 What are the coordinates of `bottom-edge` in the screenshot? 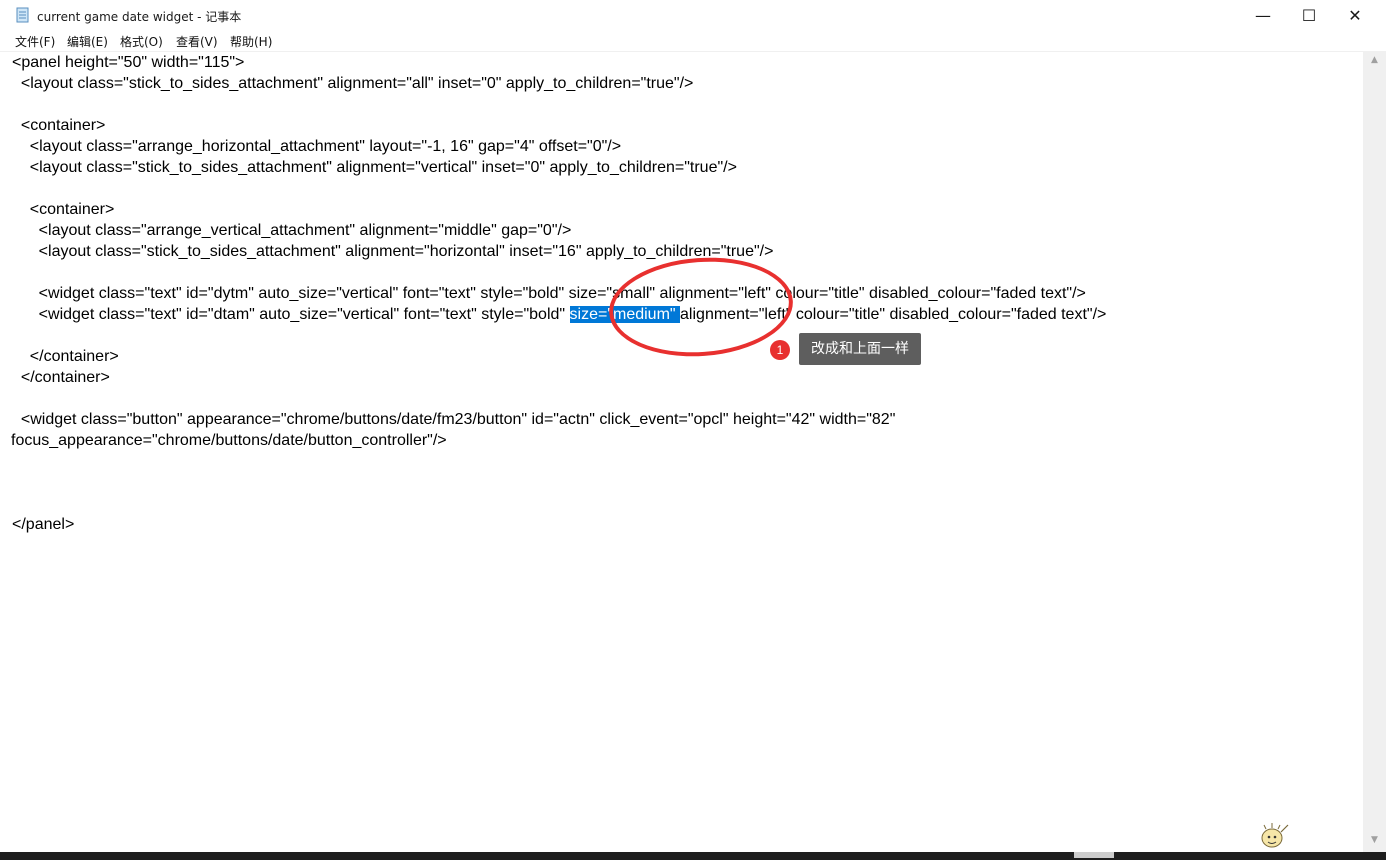 It's located at (693, 856).